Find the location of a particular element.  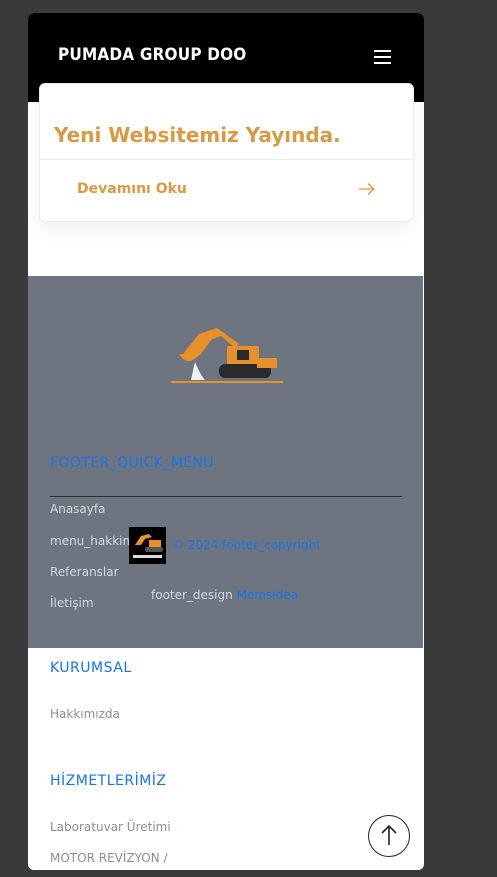

card-divider is located at coordinates (226, 159).